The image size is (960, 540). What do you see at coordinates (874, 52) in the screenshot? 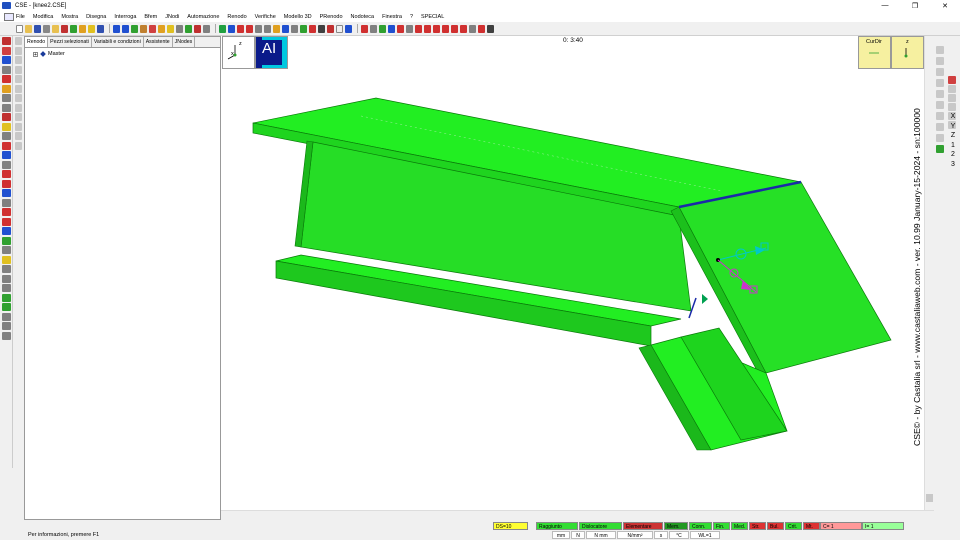
I see `curdir-box: CurDir` at bounding box center [874, 52].